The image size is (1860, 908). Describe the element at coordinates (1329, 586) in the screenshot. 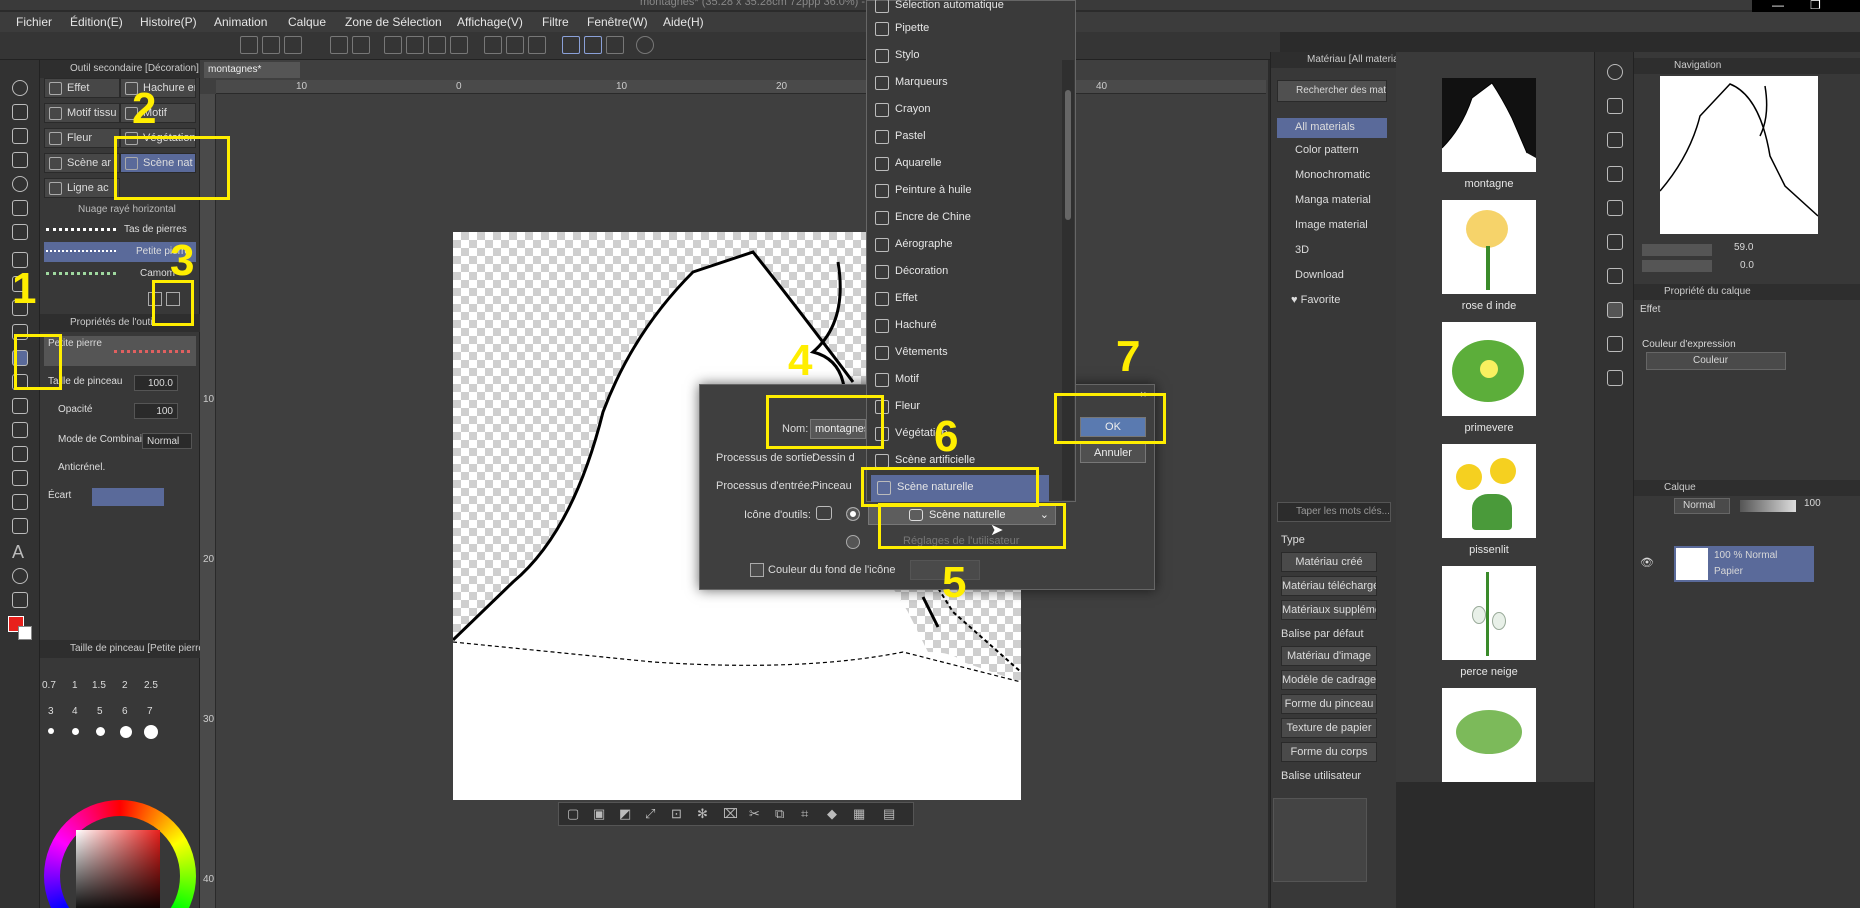

I see `tag-button: Matériau téléchargé` at that location.